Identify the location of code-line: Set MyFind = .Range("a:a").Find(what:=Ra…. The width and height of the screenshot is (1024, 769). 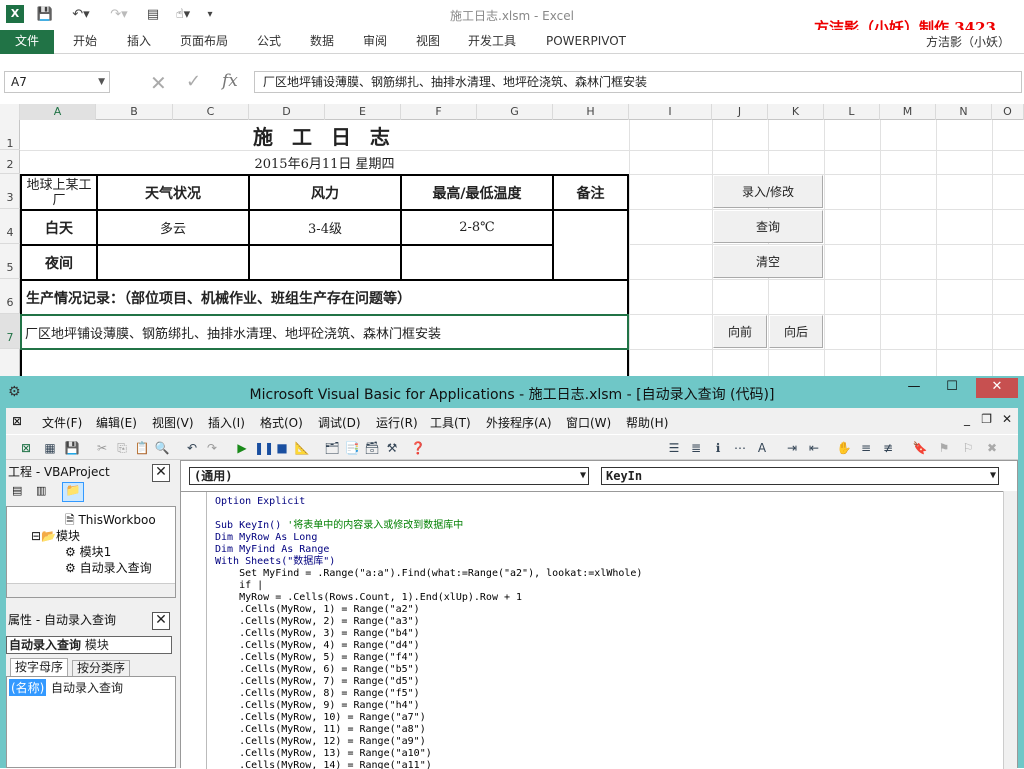
(428, 574).